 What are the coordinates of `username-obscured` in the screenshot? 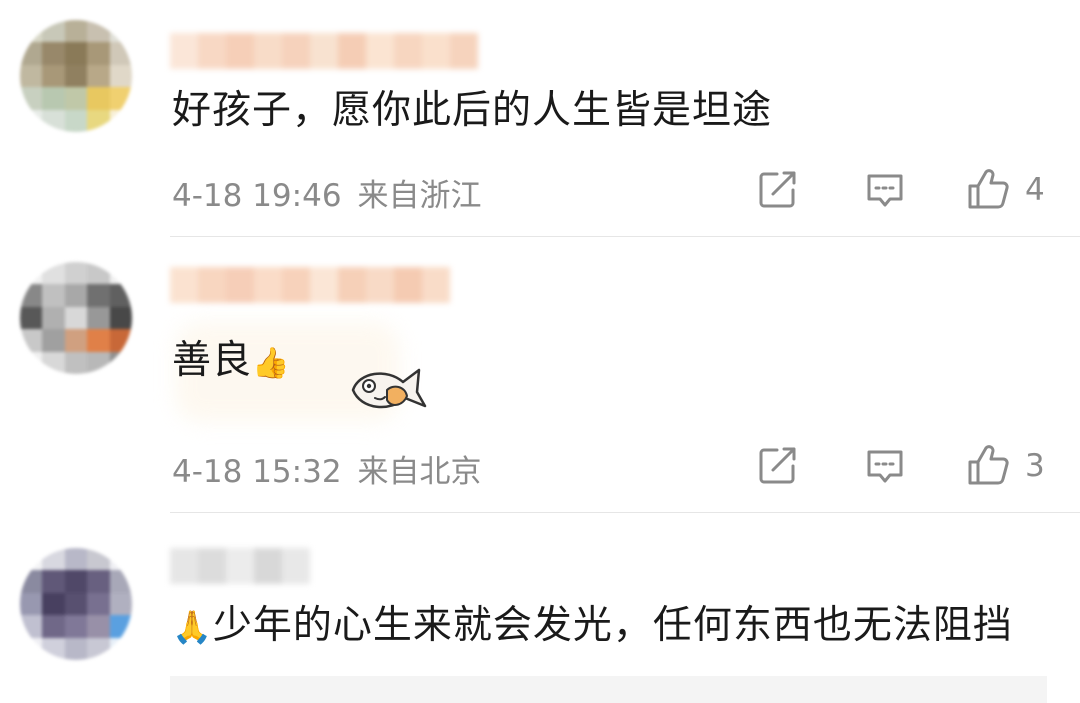 It's located at (240, 566).